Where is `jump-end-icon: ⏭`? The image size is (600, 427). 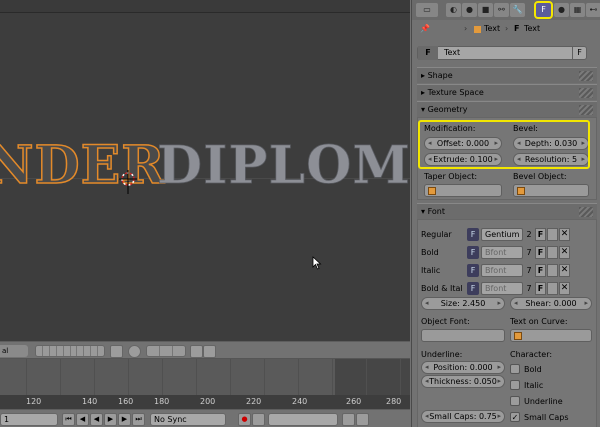 jump-end-icon: ⏭ is located at coordinates (138, 419).